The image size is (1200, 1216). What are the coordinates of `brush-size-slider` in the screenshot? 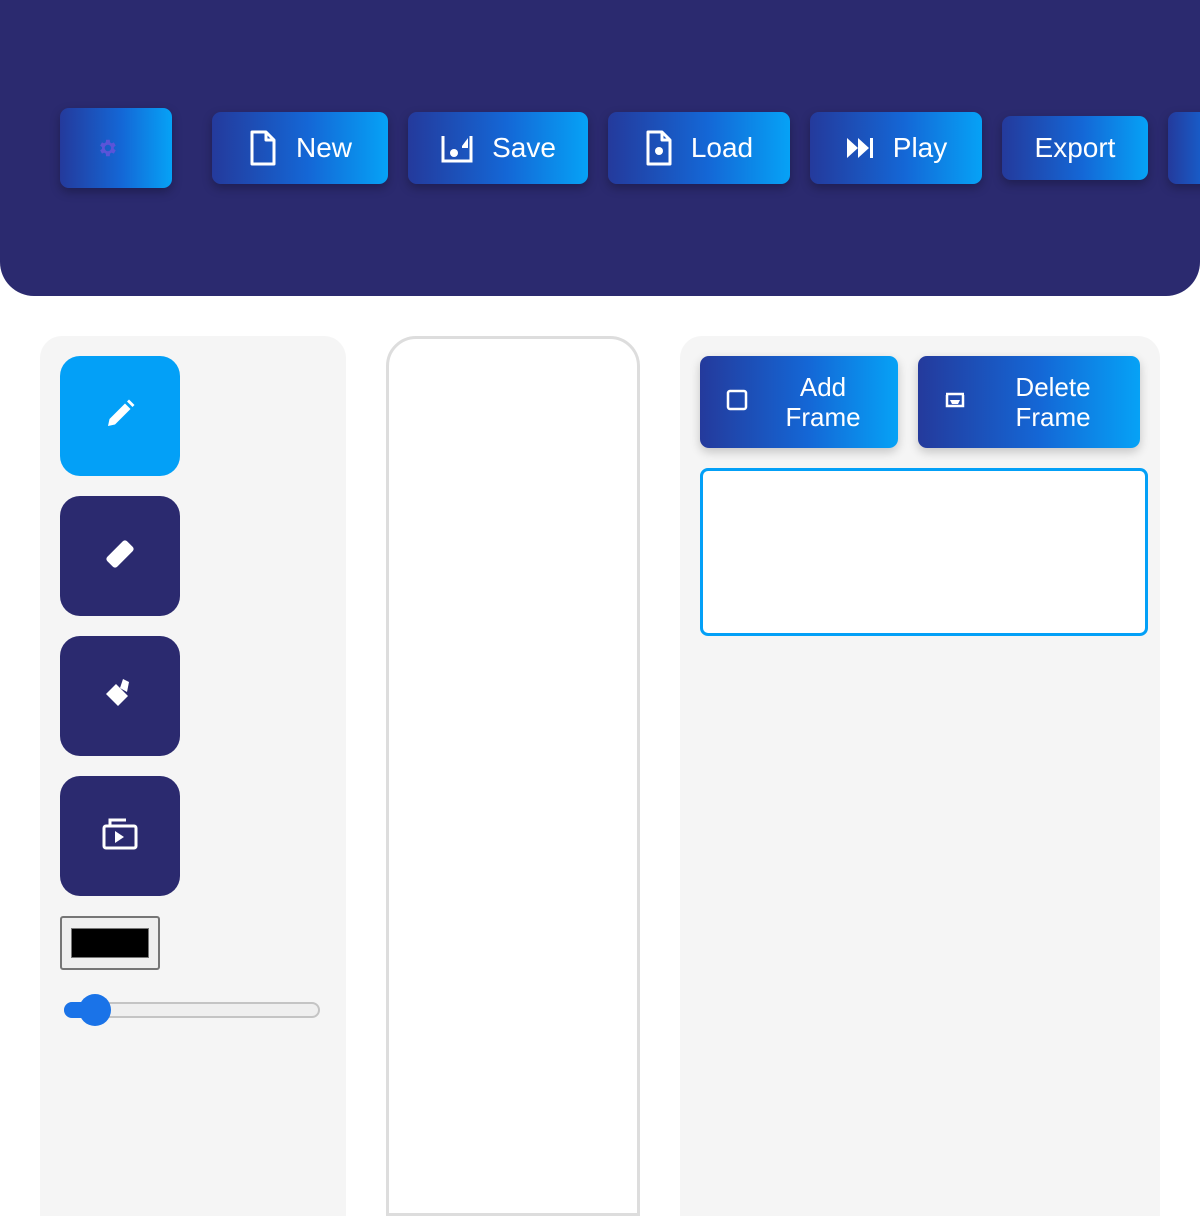 It's located at (192, 1010).